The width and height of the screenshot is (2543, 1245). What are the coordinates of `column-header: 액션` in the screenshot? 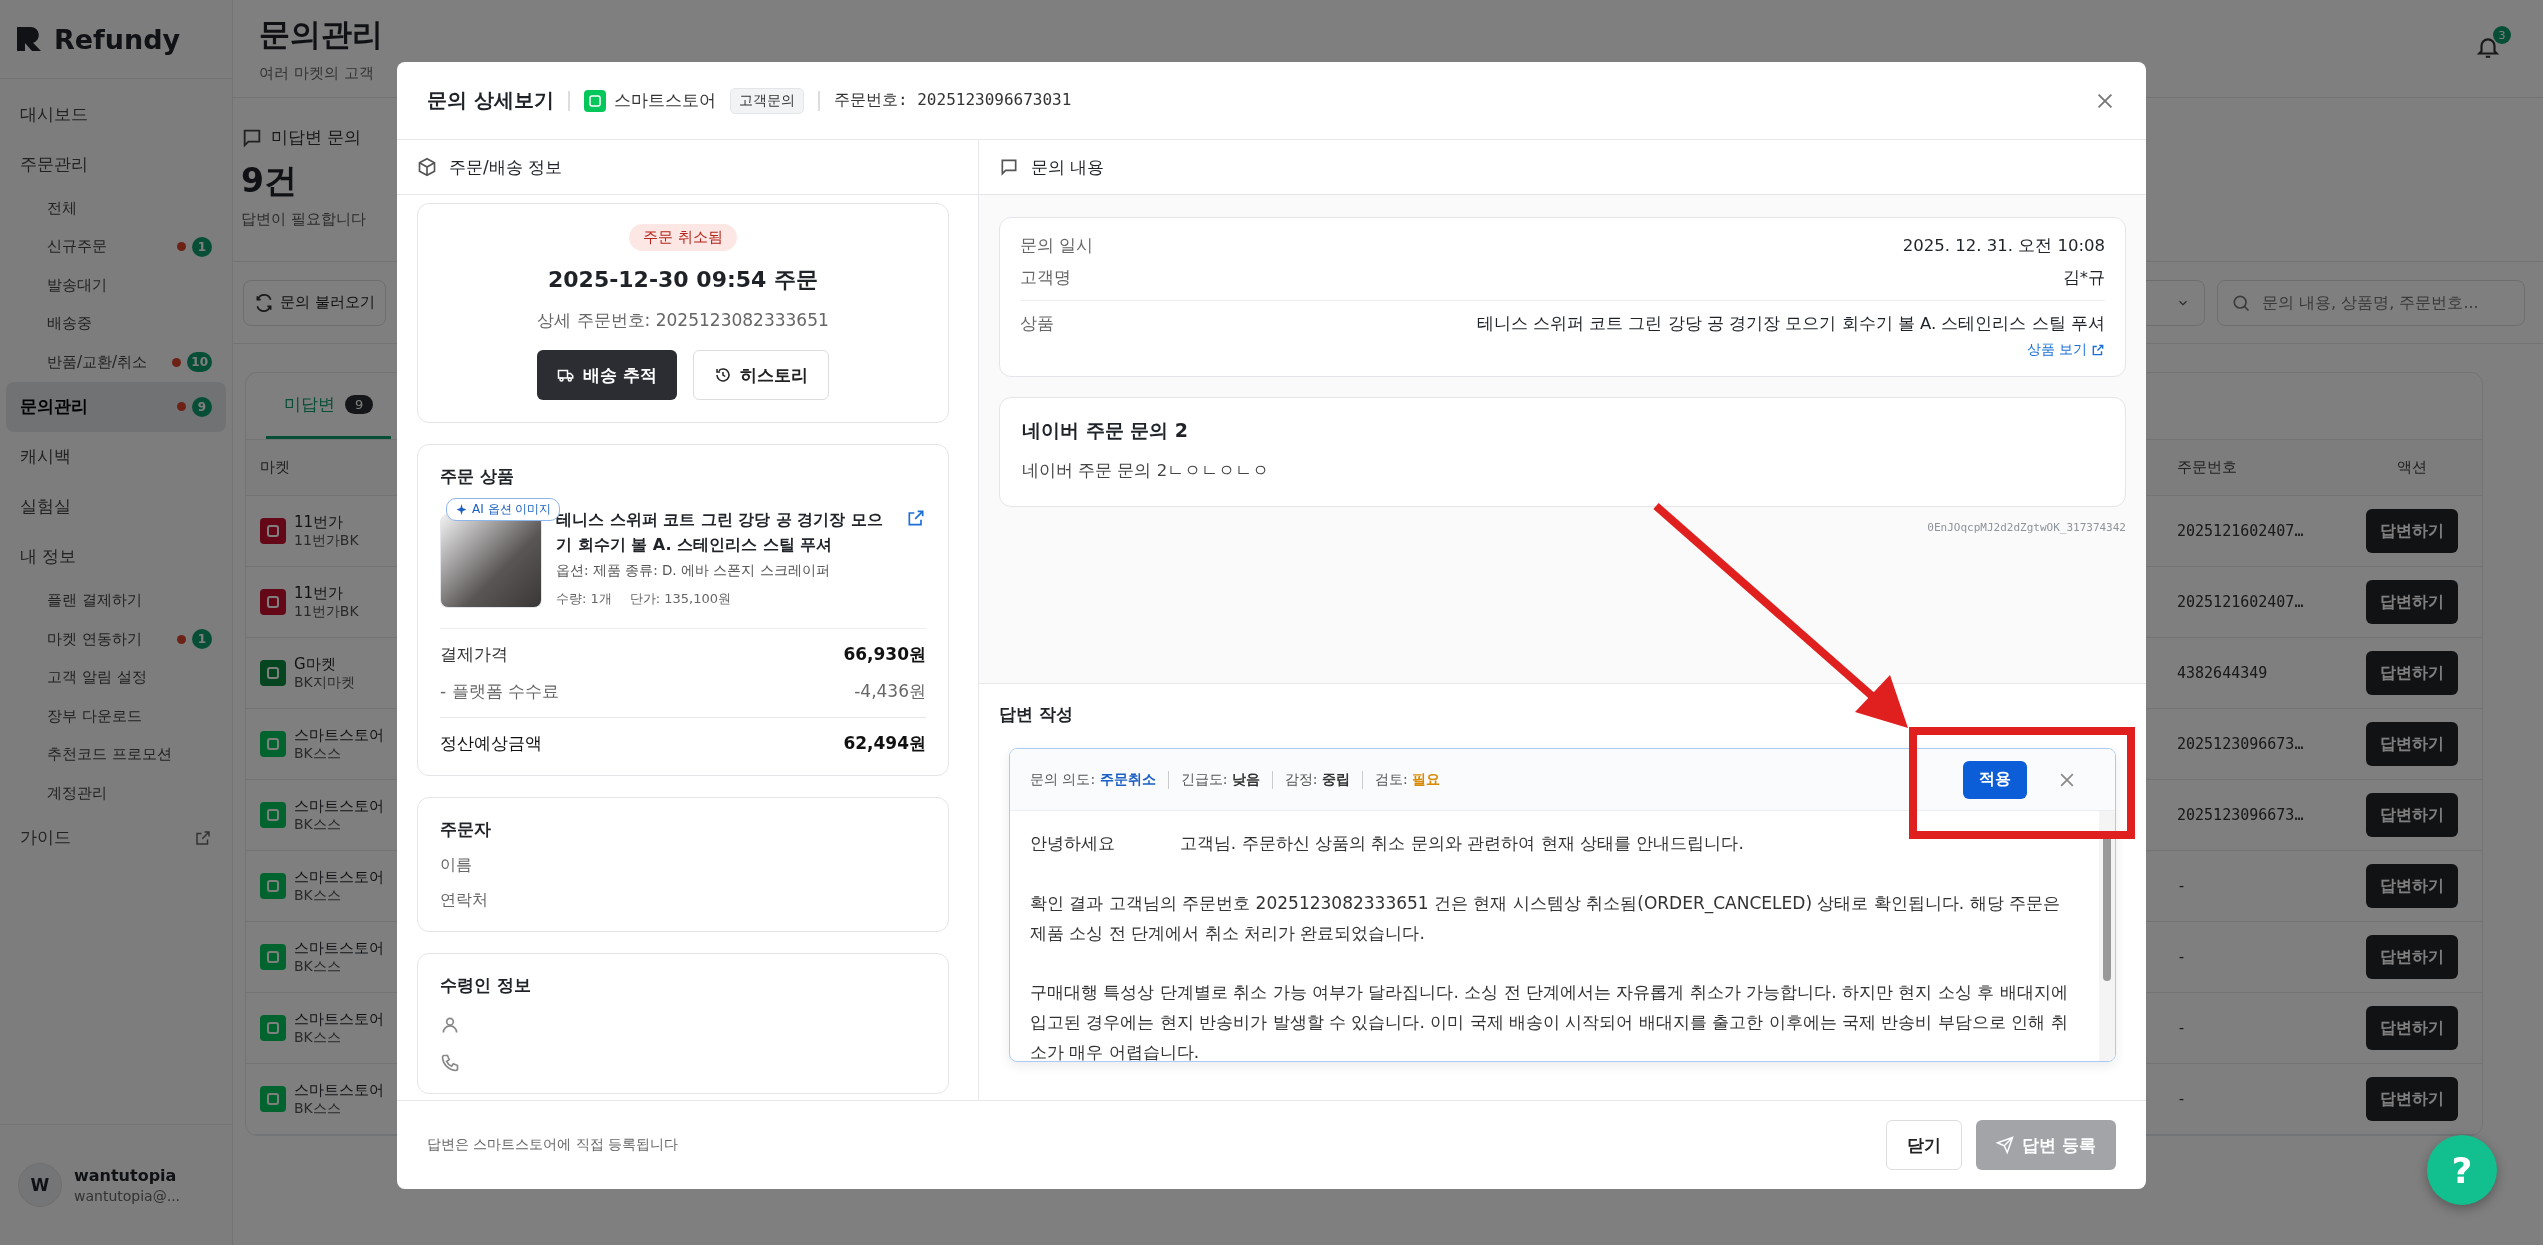 It's located at (2412, 467).